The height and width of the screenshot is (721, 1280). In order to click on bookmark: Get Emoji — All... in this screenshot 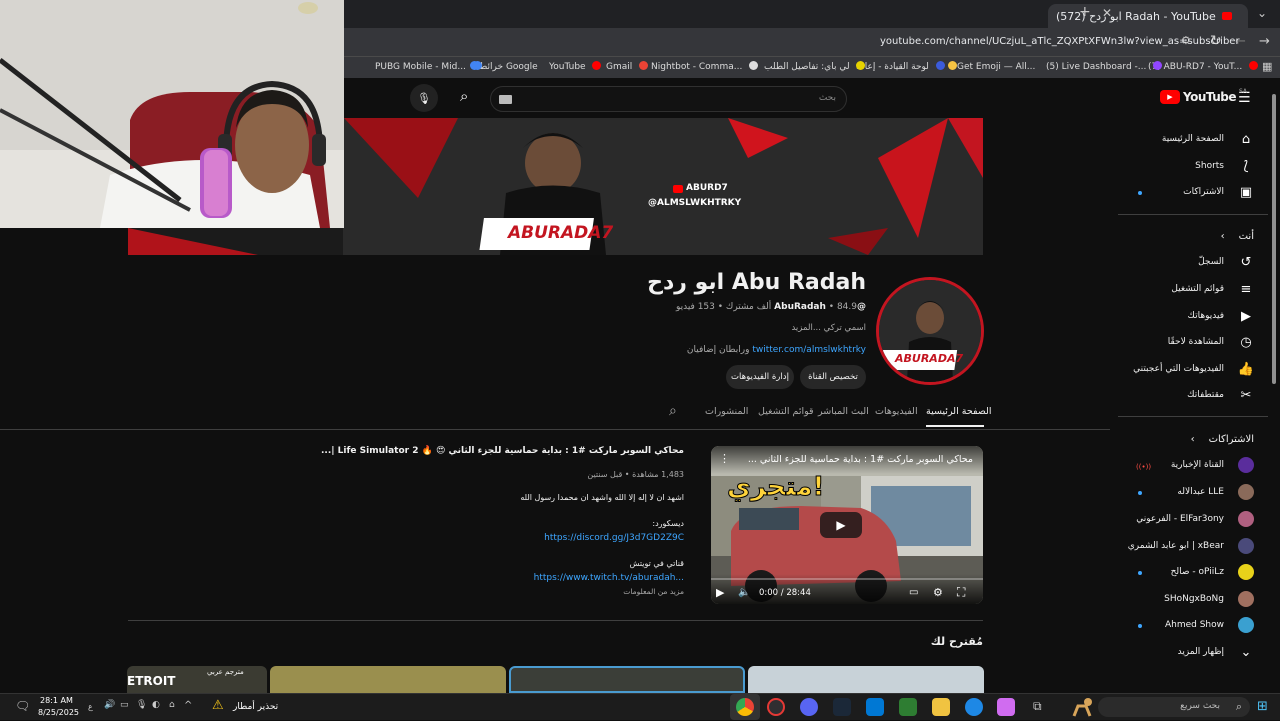, I will do `click(989, 66)`.